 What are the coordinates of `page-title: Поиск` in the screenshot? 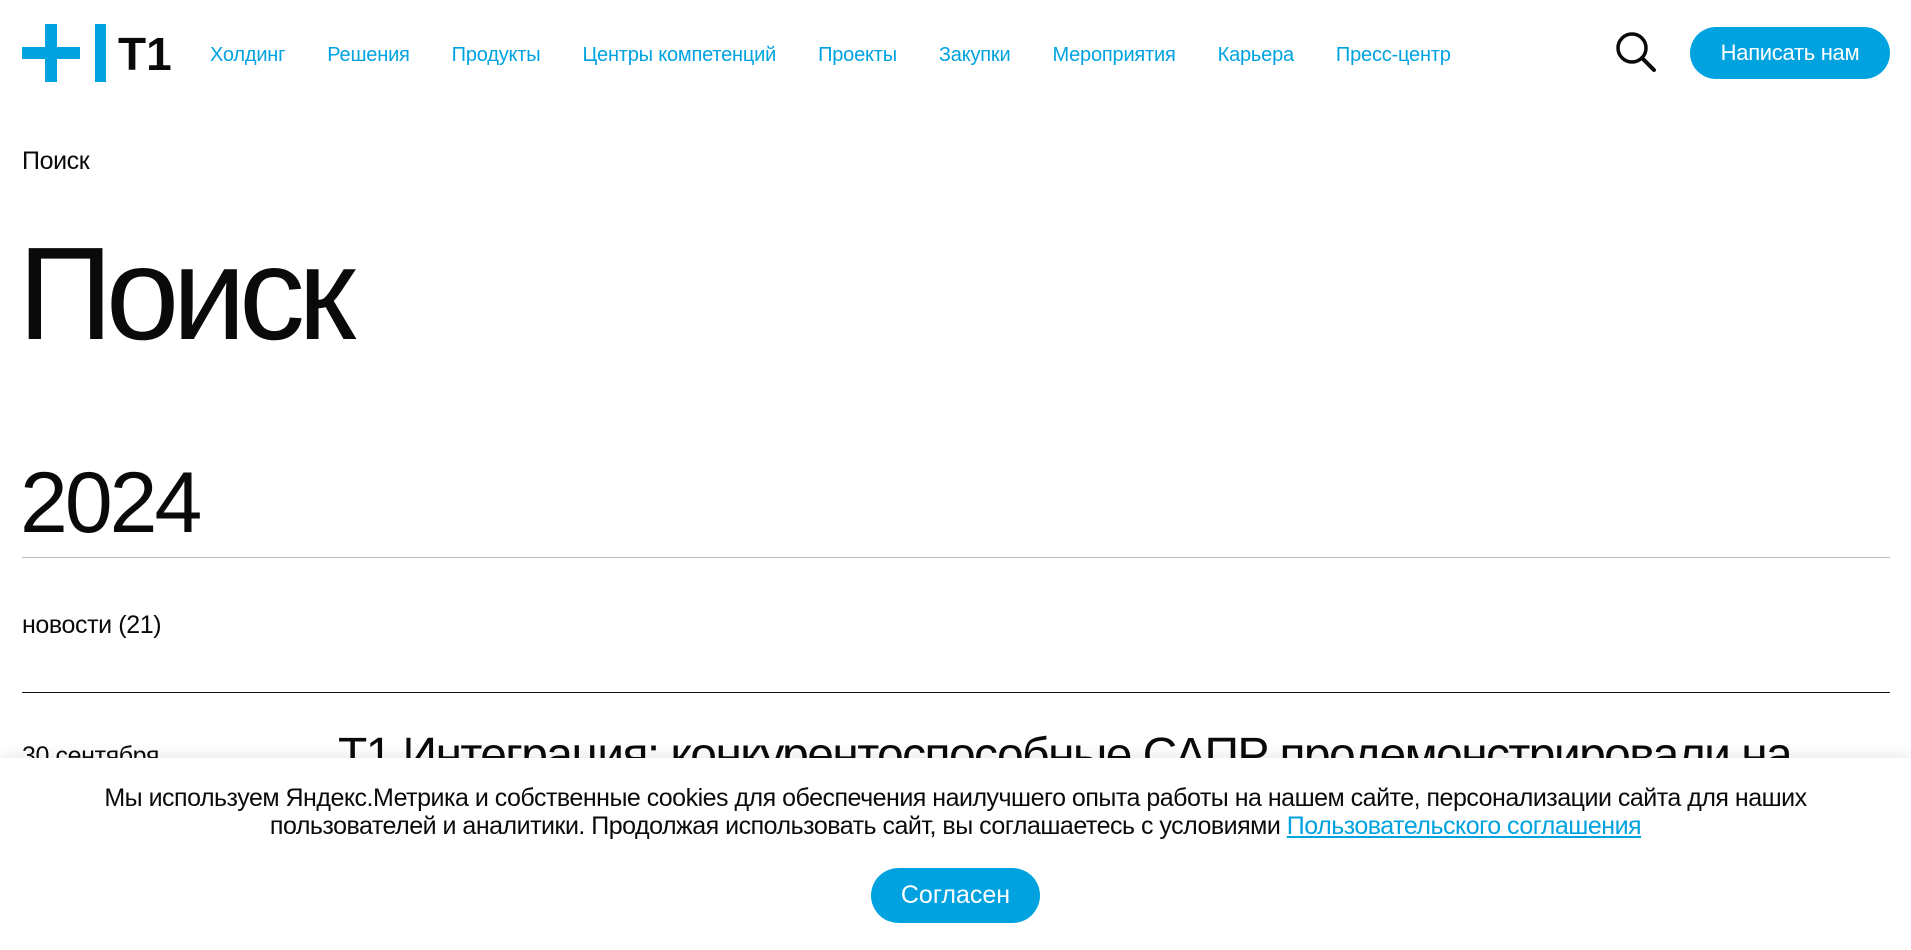 It's located at (187, 293).